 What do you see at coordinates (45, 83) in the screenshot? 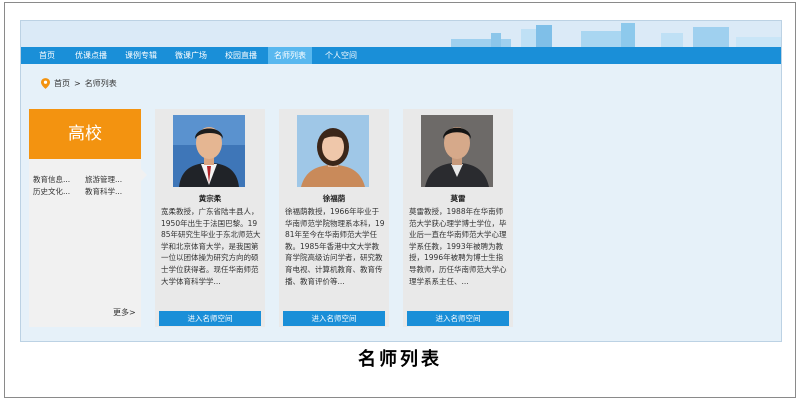
I see `location-pin-icon` at bounding box center [45, 83].